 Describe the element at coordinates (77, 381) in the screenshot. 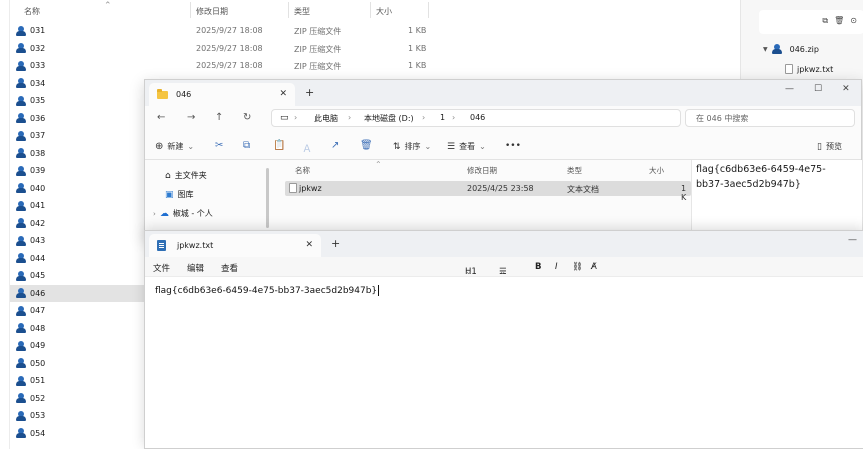

I see `list-item: 051` at that location.